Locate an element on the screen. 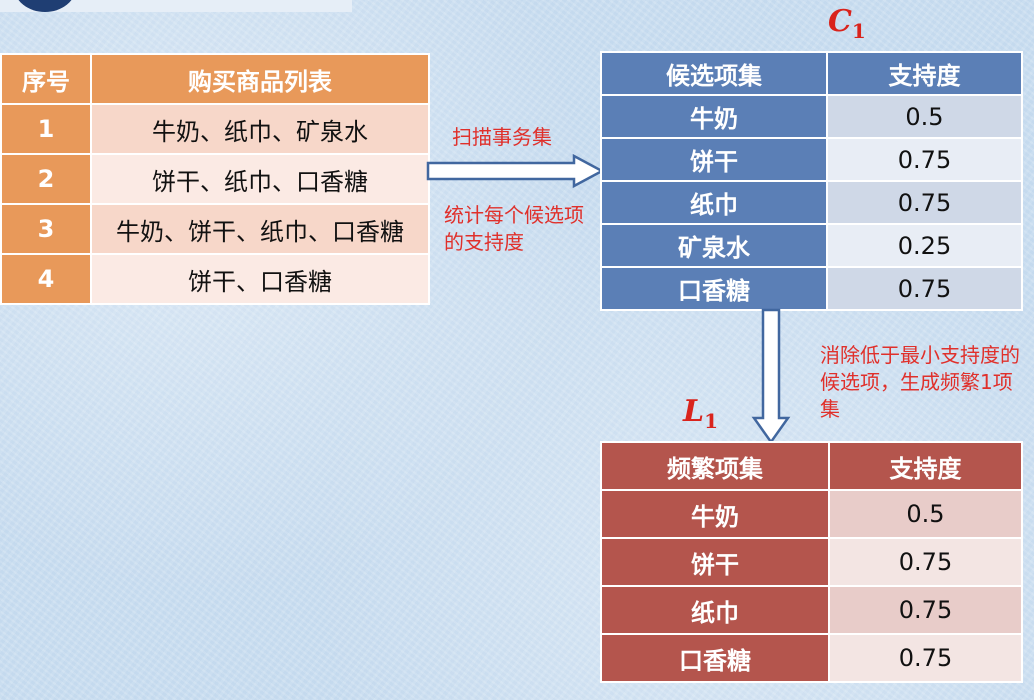  table-row: 矿泉水 0.25 is located at coordinates (811, 245).